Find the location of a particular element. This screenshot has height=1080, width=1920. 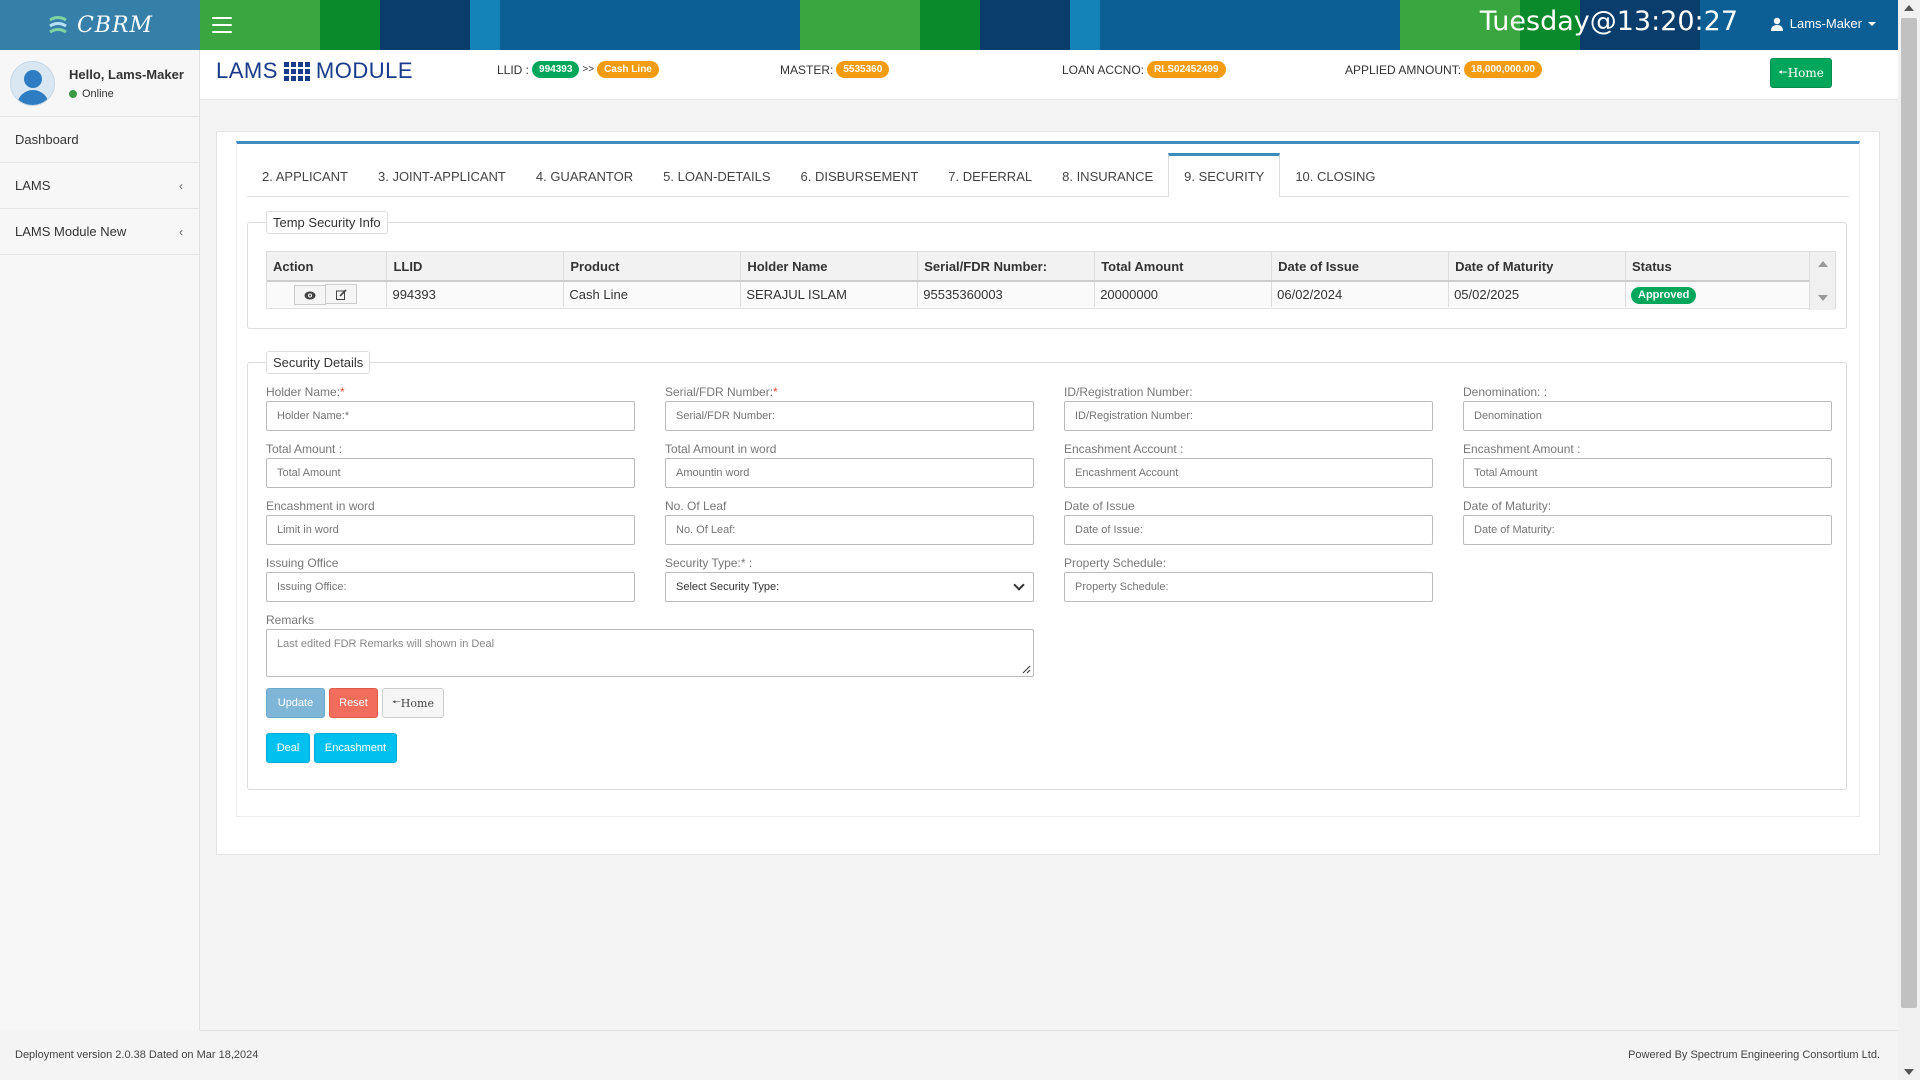

app-logo: CBRM is located at coordinates (100, 25).